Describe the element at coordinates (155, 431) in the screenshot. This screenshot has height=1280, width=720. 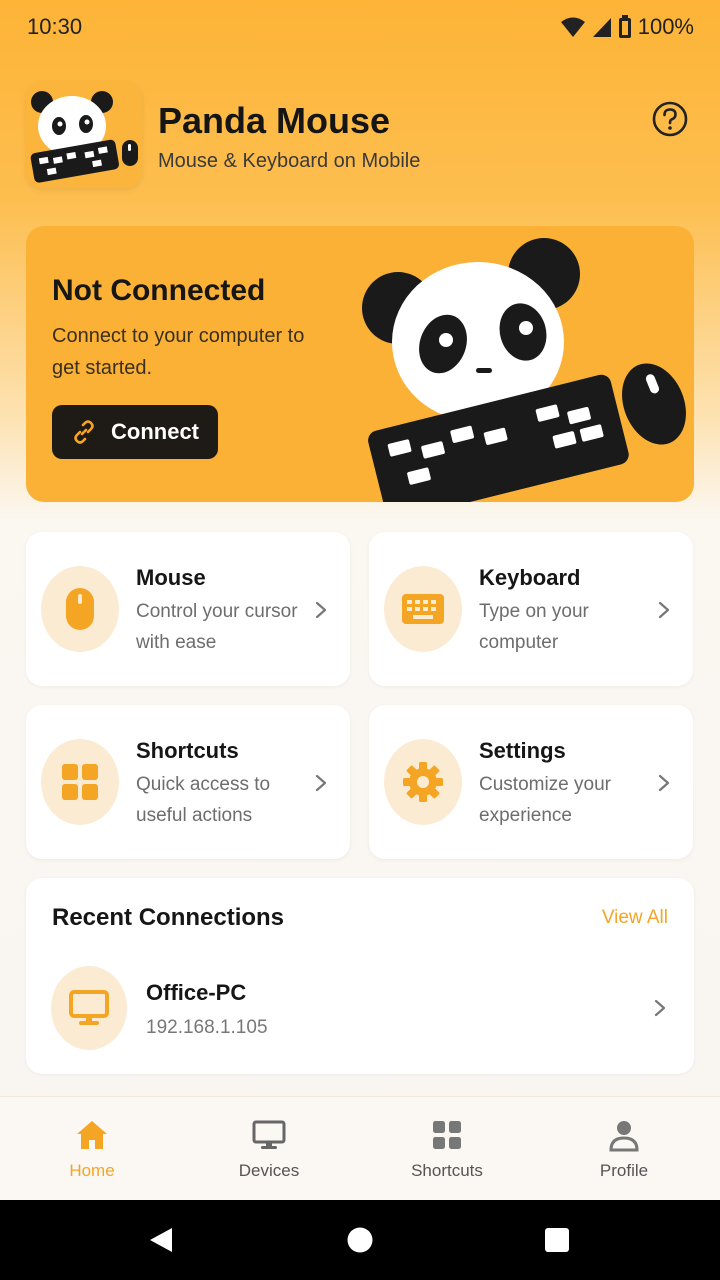
I see `connect-label: Connect` at that location.